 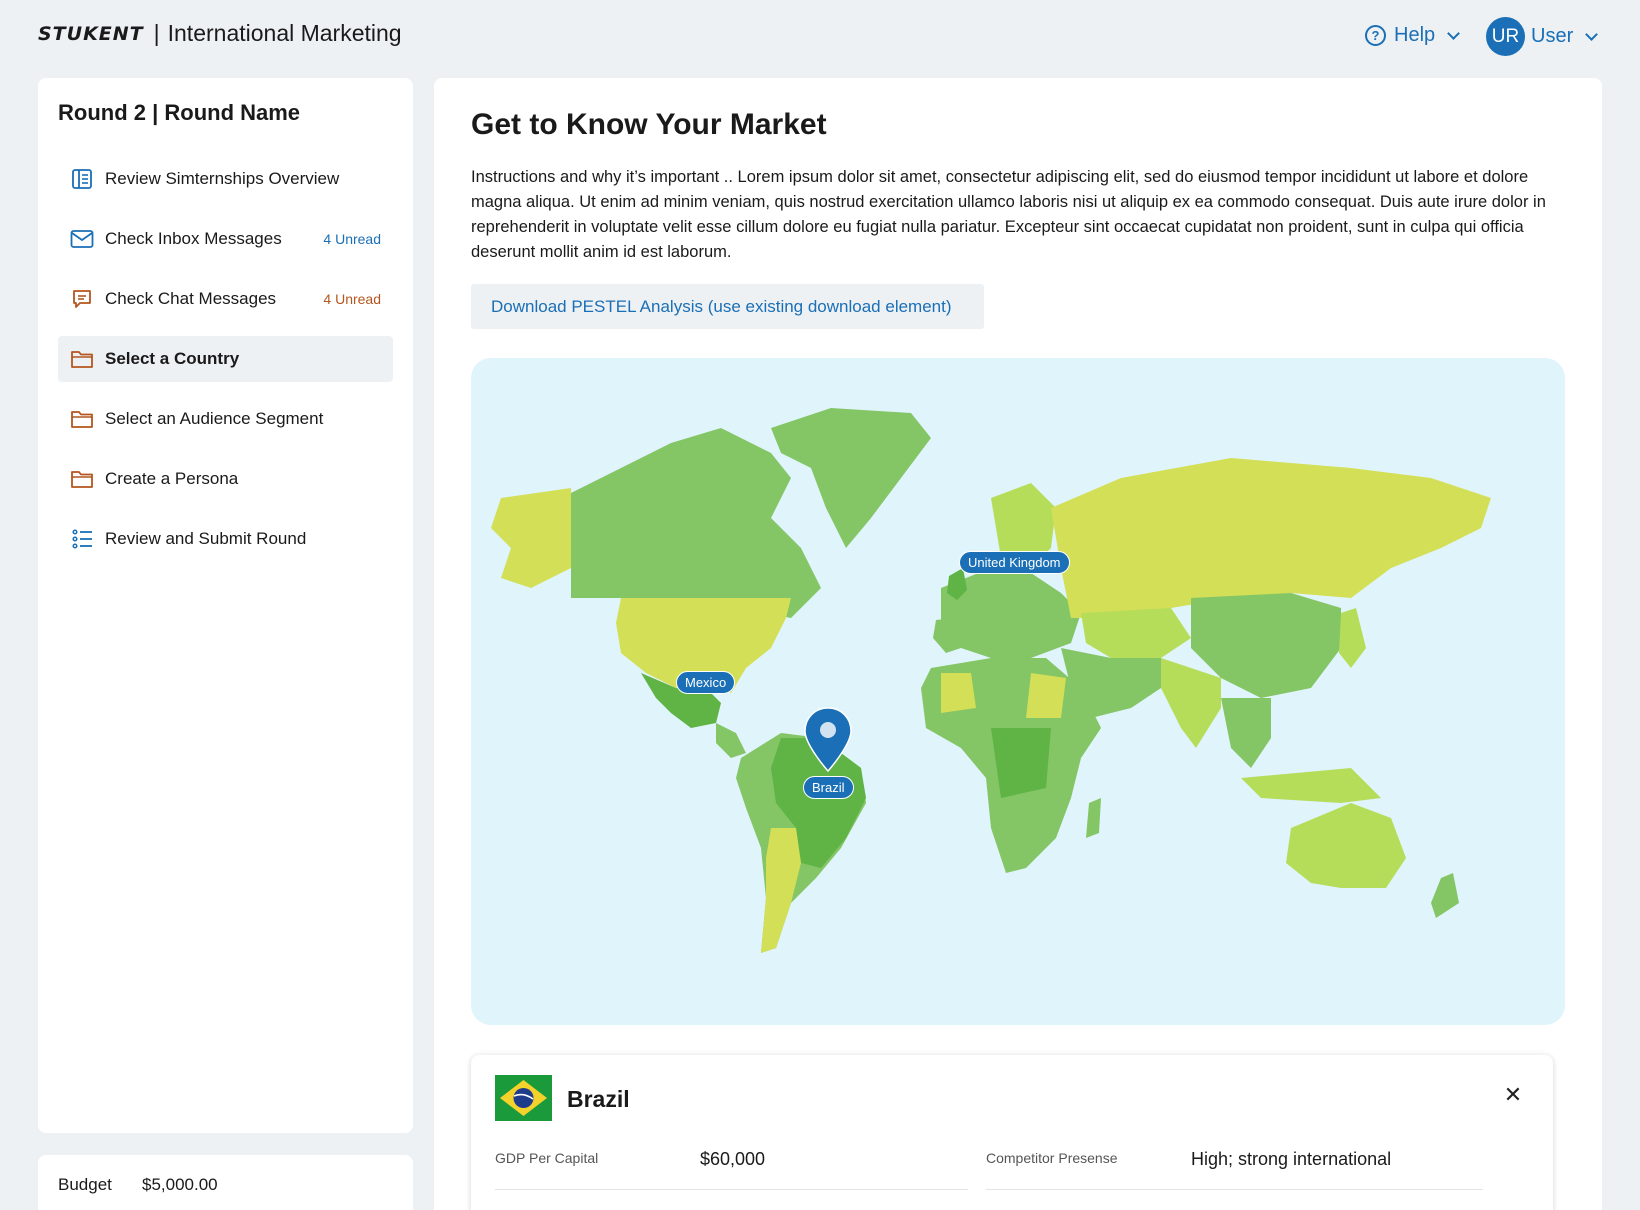 I want to click on sidebar-item-label: Select a Country, so click(x=172, y=358).